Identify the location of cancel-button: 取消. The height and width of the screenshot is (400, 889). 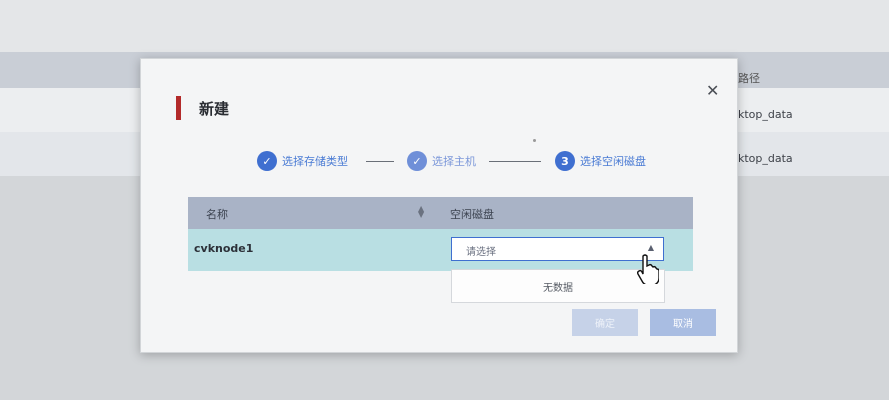
(683, 322).